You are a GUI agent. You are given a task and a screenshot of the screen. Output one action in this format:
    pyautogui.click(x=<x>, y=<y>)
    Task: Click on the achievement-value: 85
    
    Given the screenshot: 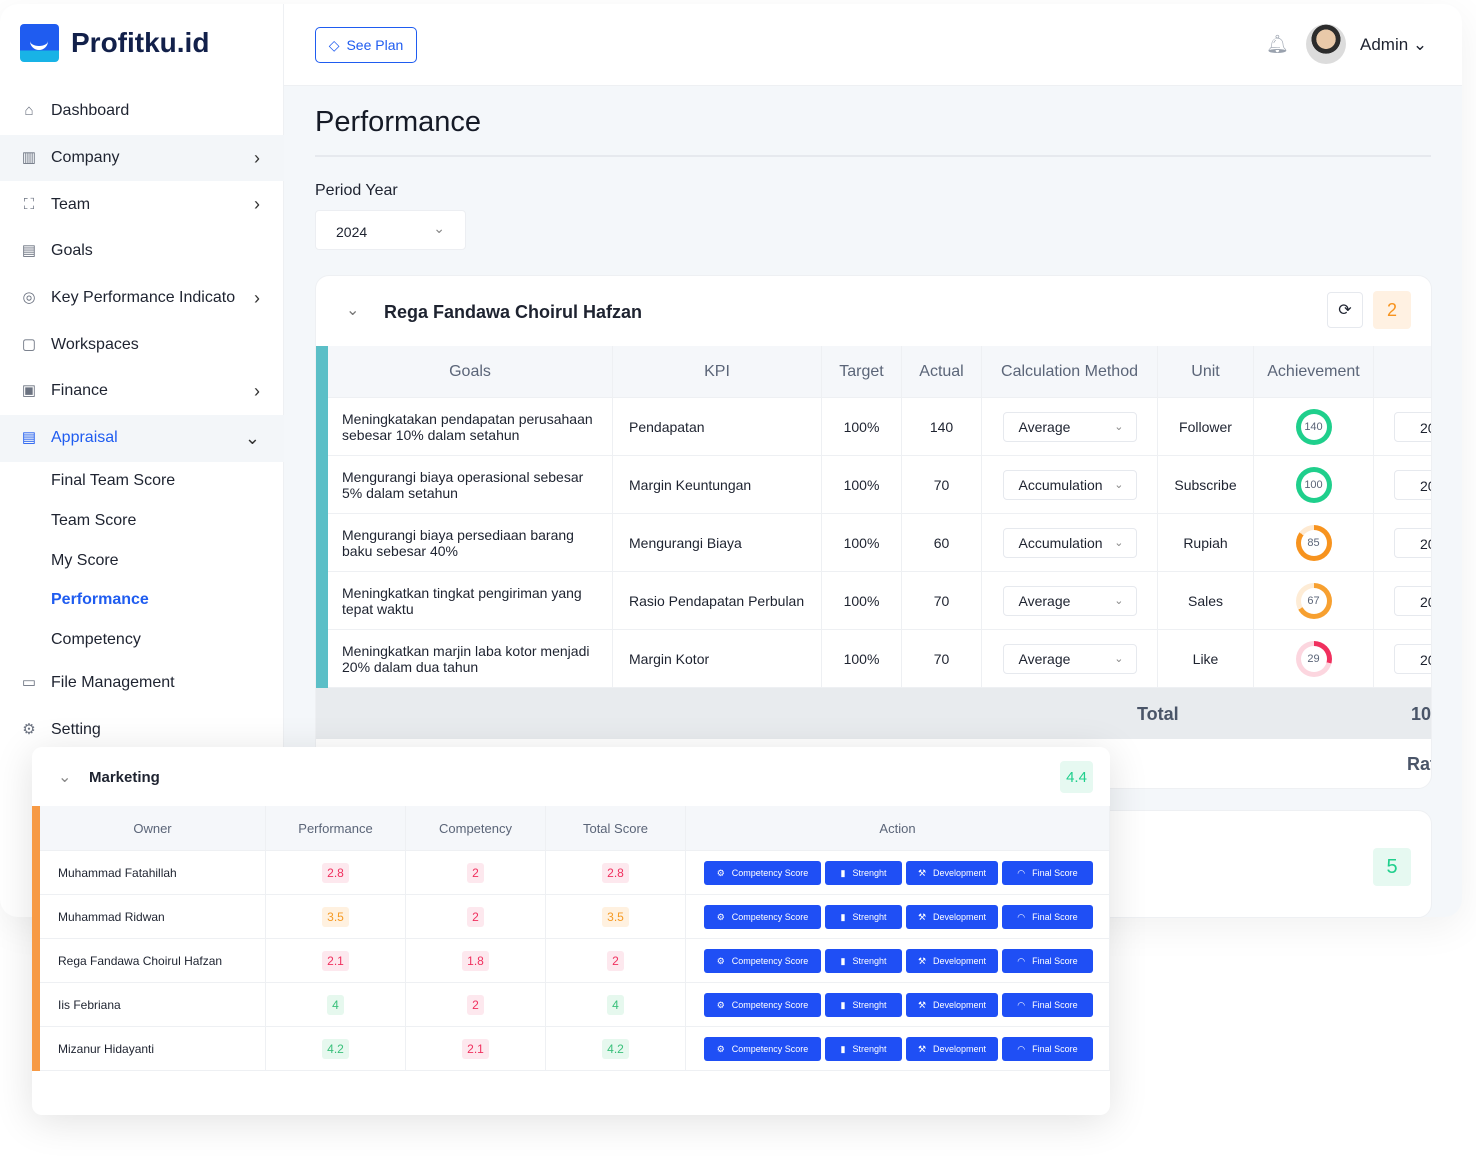 What is the action you would take?
    pyautogui.click(x=1313, y=542)
    